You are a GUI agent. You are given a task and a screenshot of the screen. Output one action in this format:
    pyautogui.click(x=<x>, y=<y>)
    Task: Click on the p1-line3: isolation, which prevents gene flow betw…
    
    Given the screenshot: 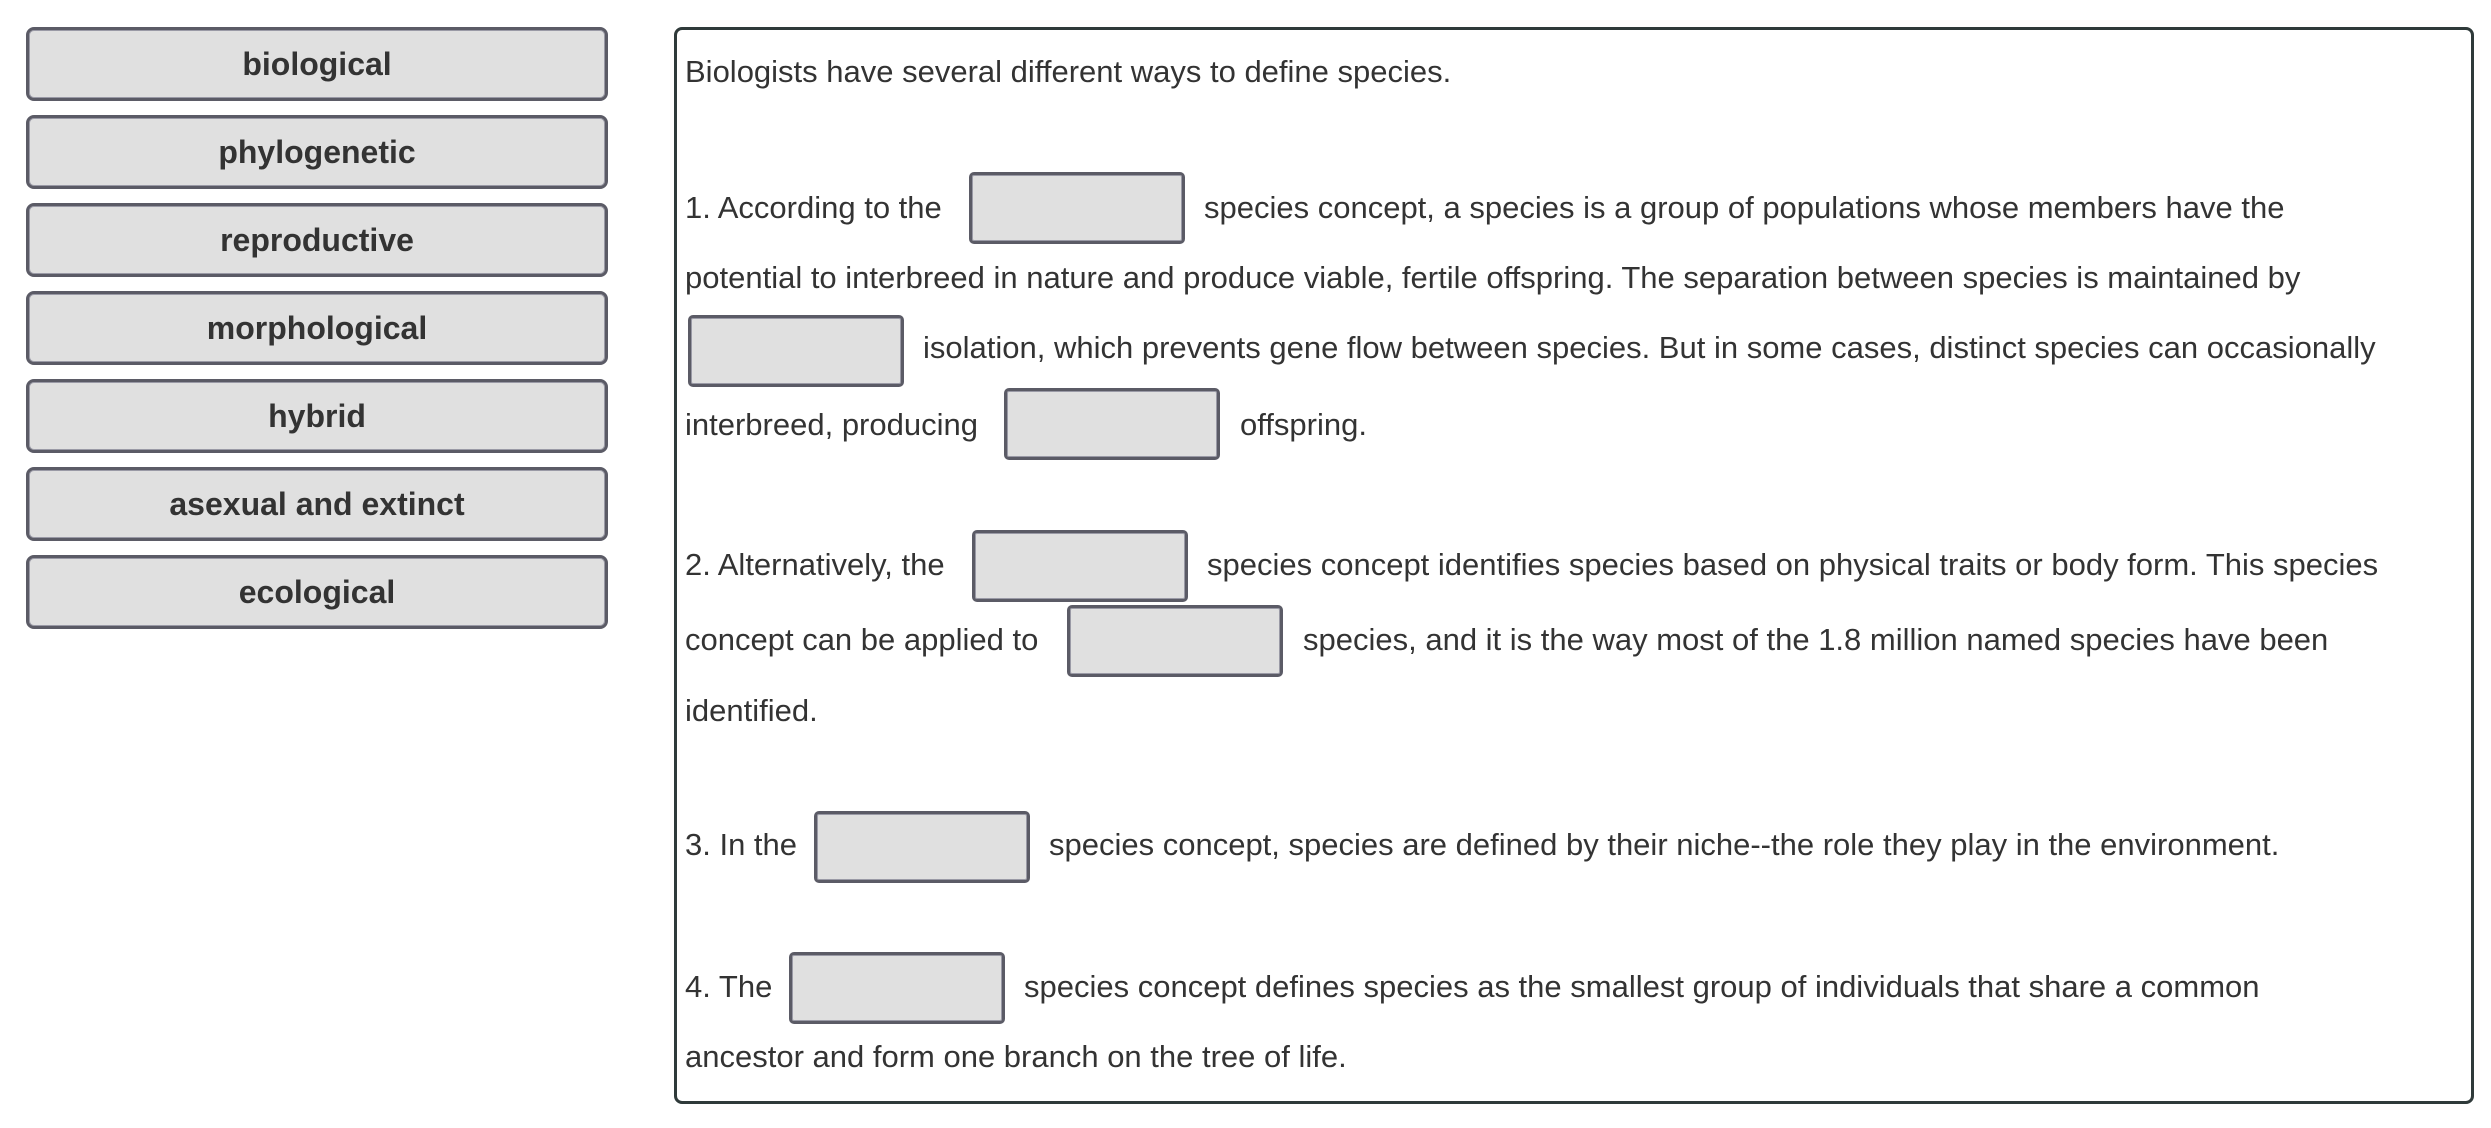 What is the action you would take?
    pyautogui.click(x=1649, y=347)
    